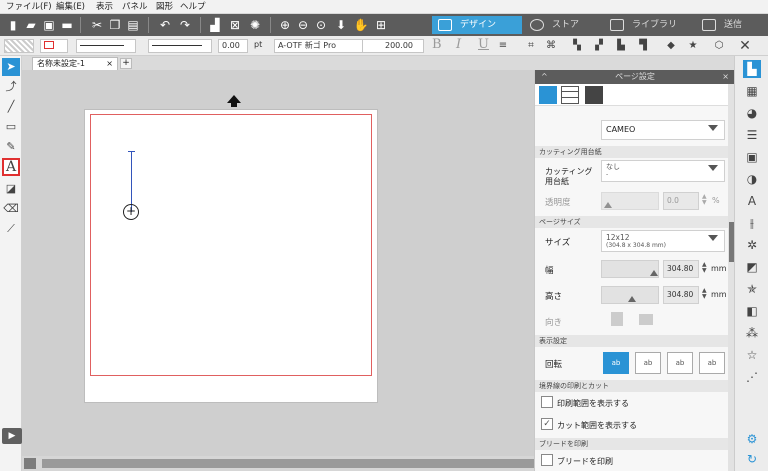 The image size is (768, 471). I want to click on arrange-icon-1: ▚, so click(577, 46).